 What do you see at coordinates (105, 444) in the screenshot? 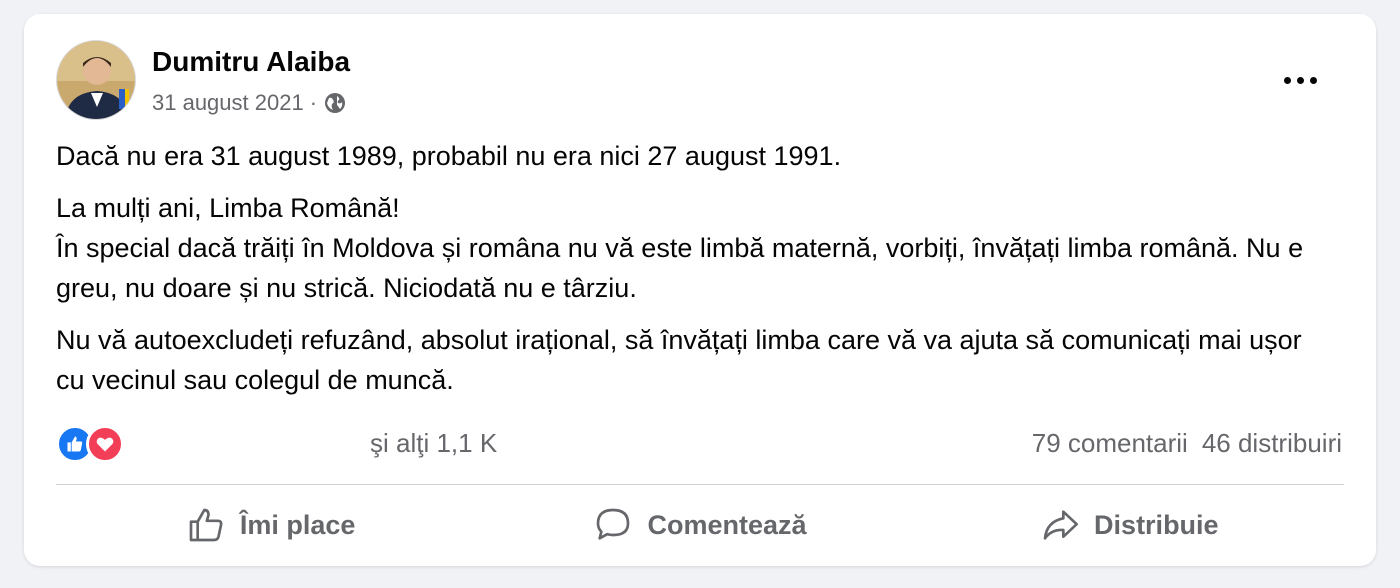
I see `love-icon` at bounding box center [105, 444].